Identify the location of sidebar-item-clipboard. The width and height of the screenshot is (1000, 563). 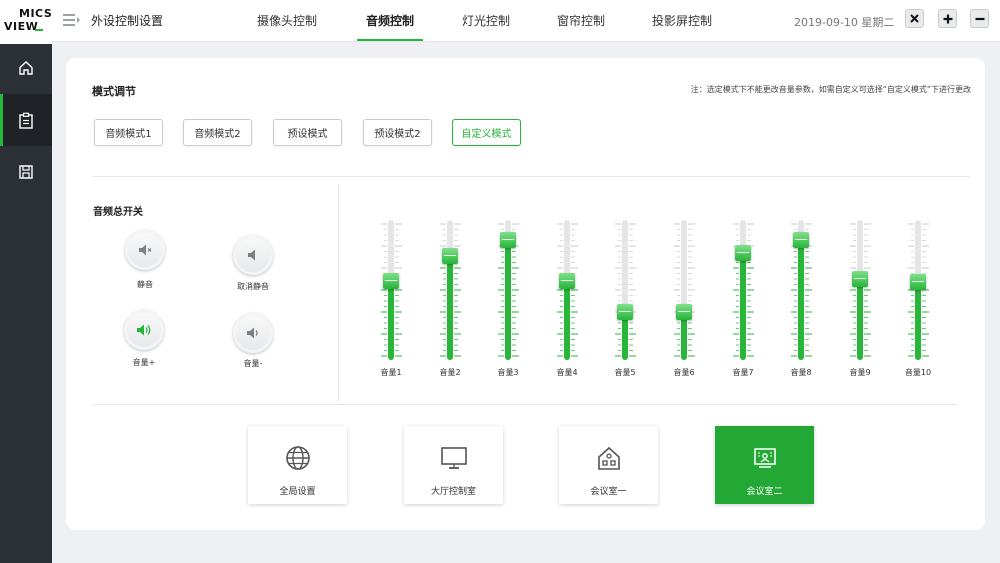
(26, 120).